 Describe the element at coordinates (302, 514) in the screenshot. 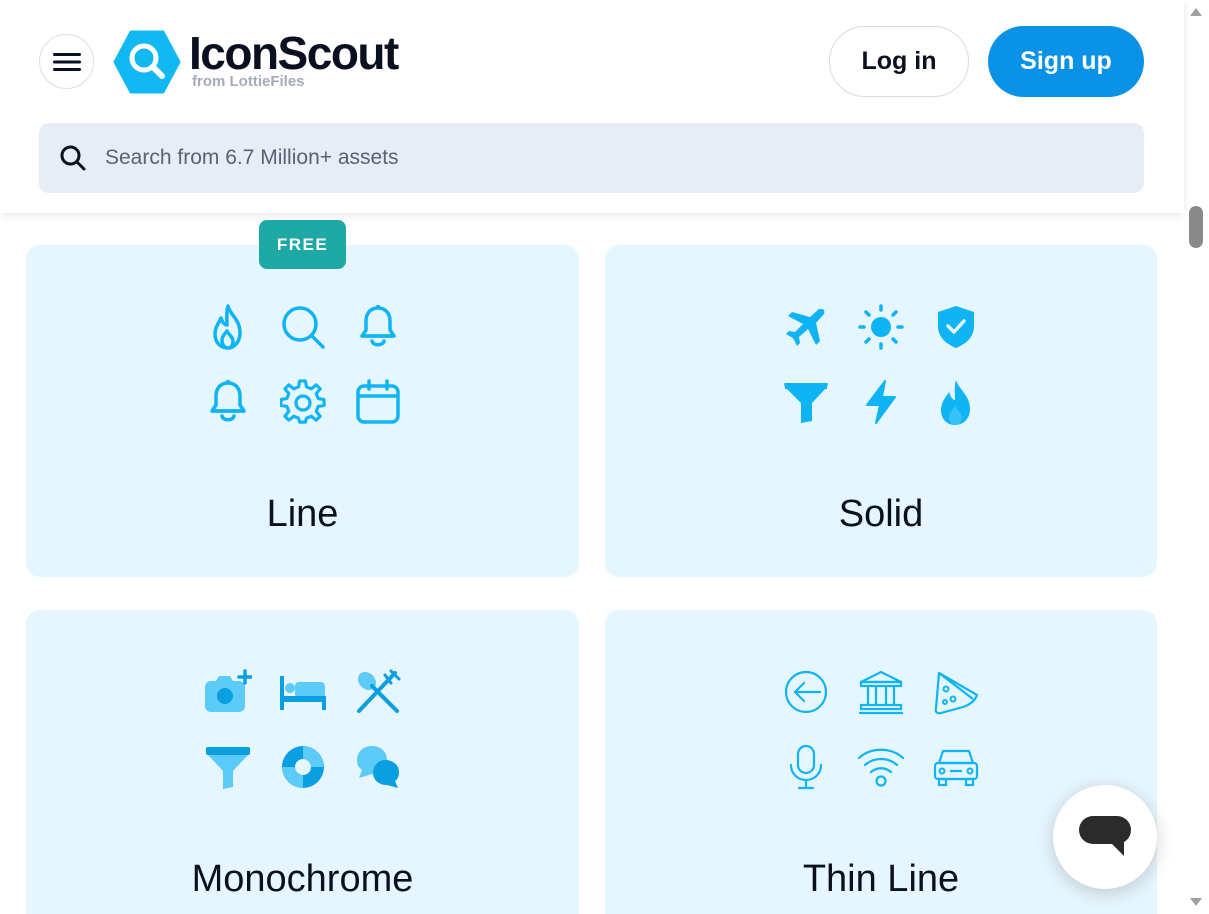

I see `card-title: Line` at that location.